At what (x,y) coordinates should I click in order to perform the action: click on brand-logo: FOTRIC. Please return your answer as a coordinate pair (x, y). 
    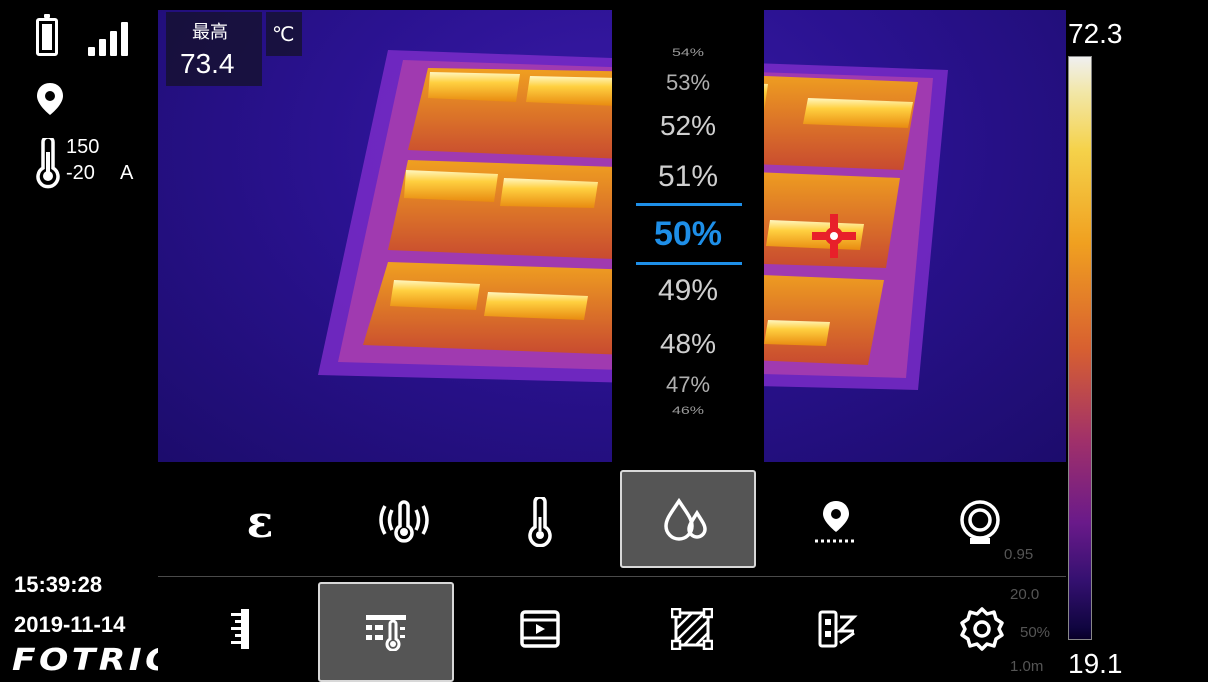
    Looking at the image, I should click on (93, 660).